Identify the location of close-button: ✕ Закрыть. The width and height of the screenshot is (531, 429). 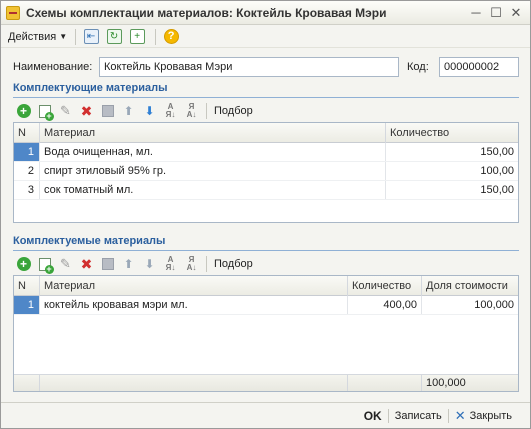
(483, 416).